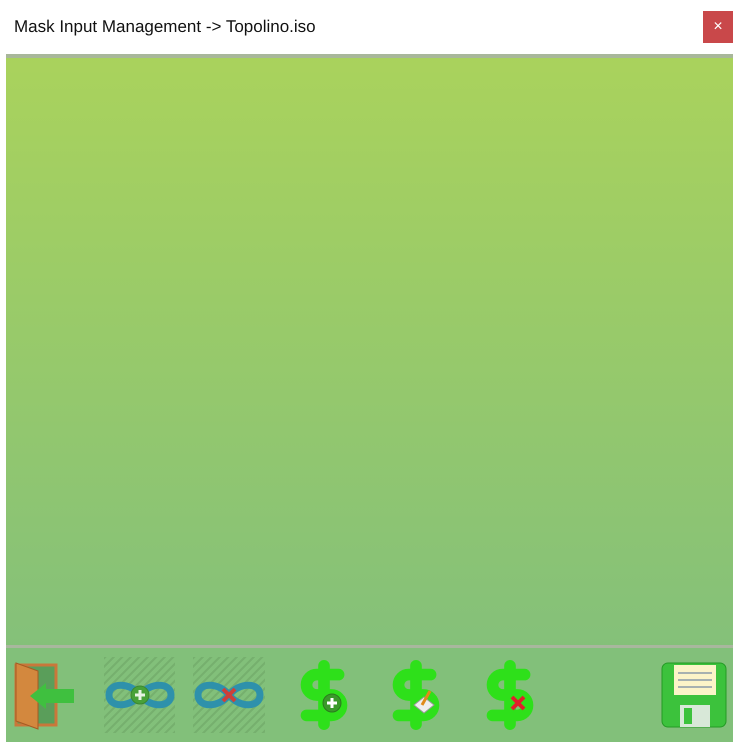 This screenshot has width=733, height=742. What do you see at coordinates (324, 695) in the screenshot?
I see `dollar-add-icon` at bounding box center [324, 695].